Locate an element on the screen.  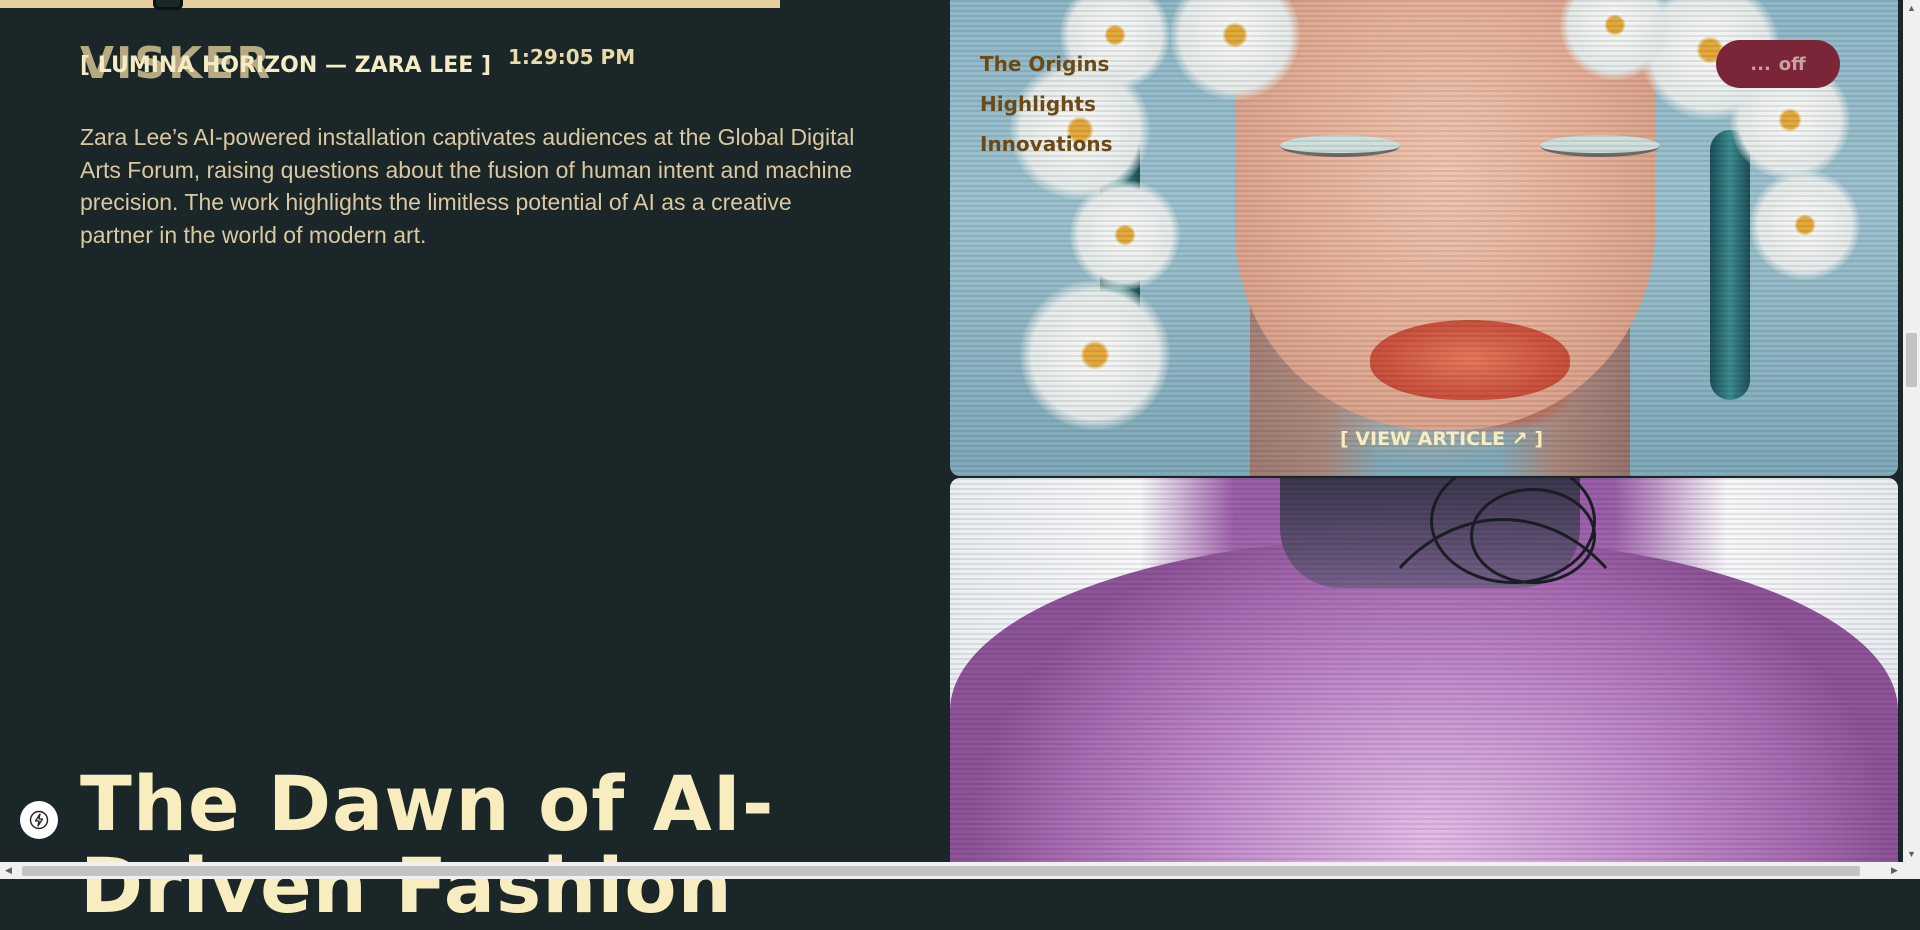
clock-time: 1:29:05 PM is located at coordinates (572, 57).